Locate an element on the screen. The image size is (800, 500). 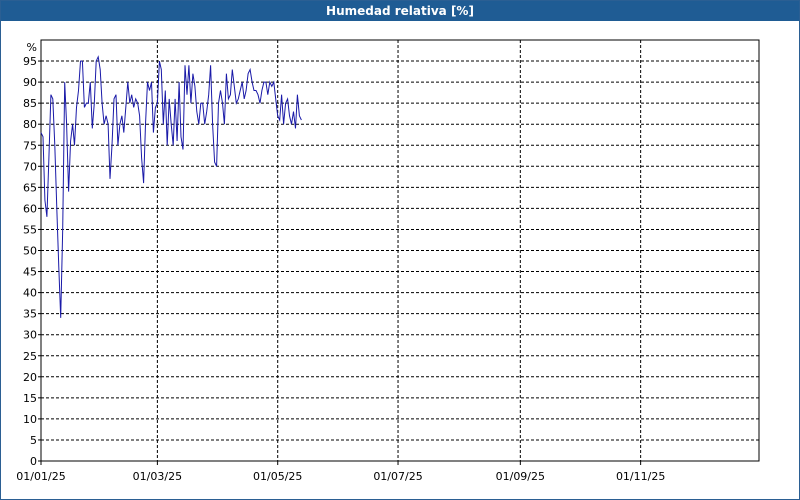
x-tick-label: 01/01/25 is located at coordinates (40, 476).